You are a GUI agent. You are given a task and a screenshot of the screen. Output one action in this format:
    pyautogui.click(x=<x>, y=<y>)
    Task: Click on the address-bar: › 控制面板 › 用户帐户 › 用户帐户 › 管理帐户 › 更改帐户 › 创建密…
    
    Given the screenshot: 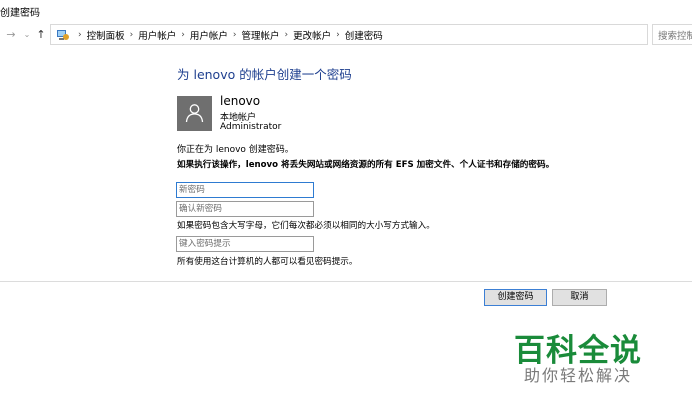 What is the action you would take?
    pyautogui.click(x=371, y=34)
    